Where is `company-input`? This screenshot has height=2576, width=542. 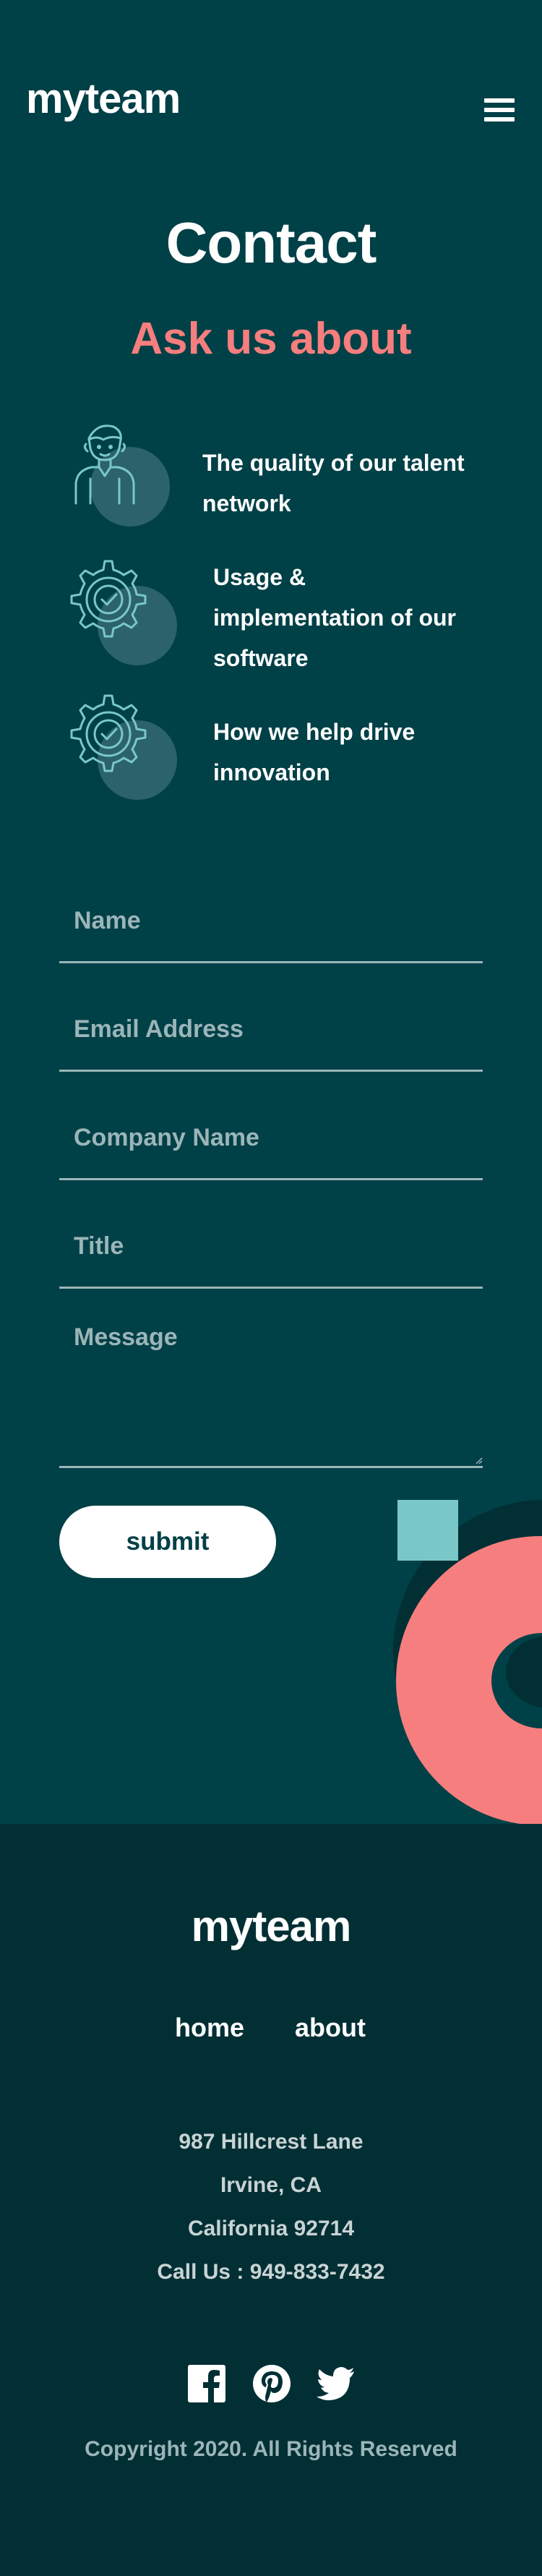 company-input is located at coordinates (271, 1138).